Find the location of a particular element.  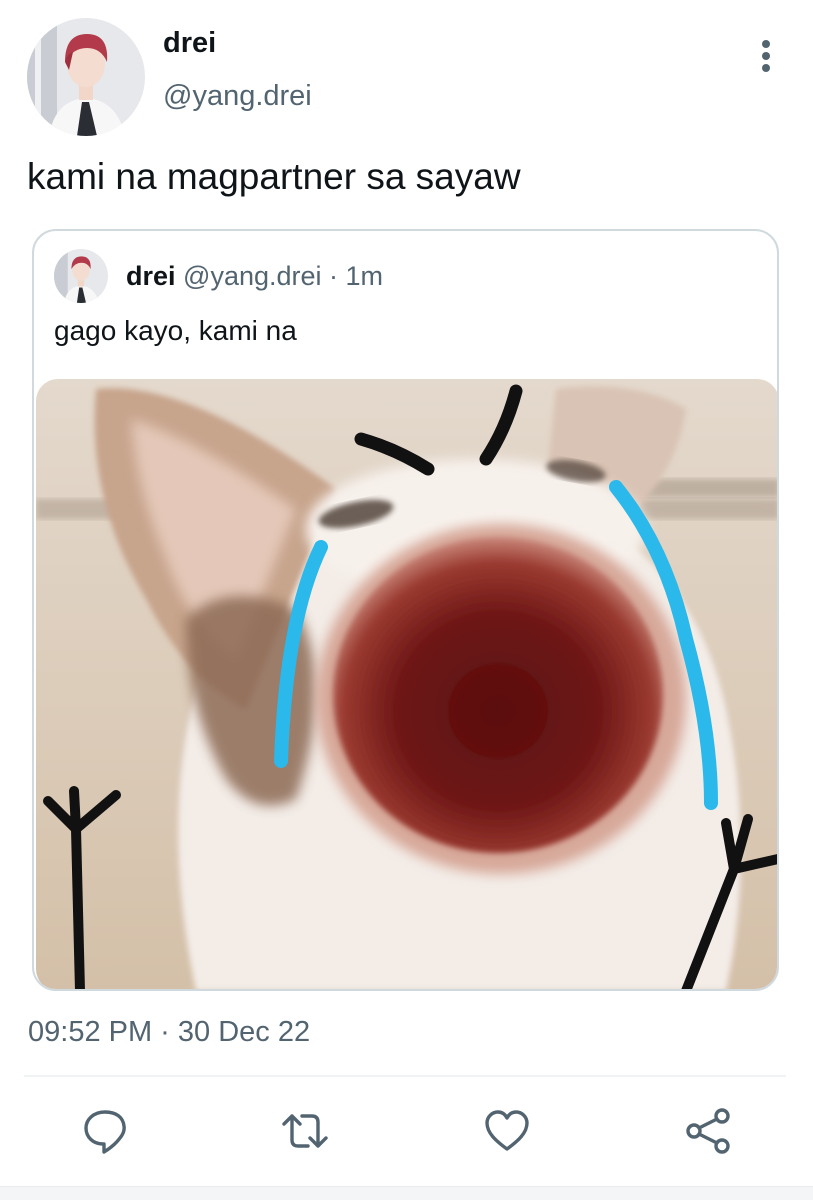

more-options-button is located at coordinates (766, 56).